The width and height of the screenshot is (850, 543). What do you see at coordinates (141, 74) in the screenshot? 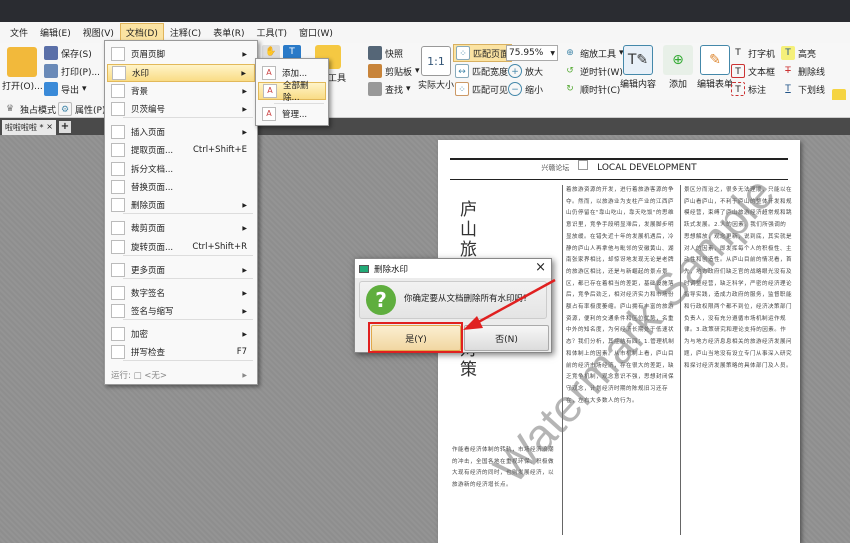
I see `menu-item-label: 水印` at bounding box center [141, 74].